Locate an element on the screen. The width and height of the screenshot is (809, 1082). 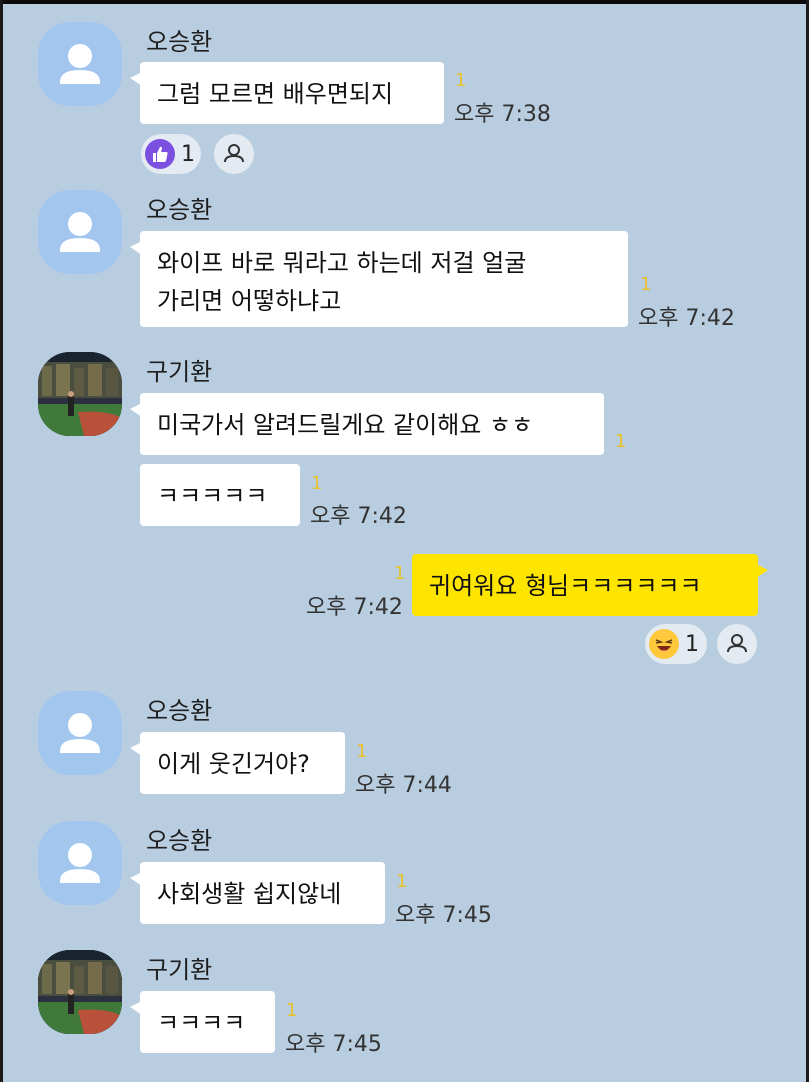
my-message-bubble: 귀여워요 형님ㅋㅋㅋㅋㅋㅋ is located at coordinates (590, 585).